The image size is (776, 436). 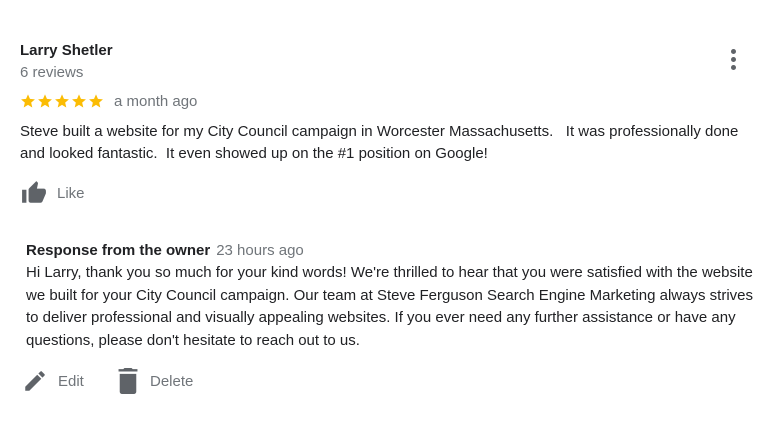 I want to click on edit-label: Edit, so click(x=71, y=381).